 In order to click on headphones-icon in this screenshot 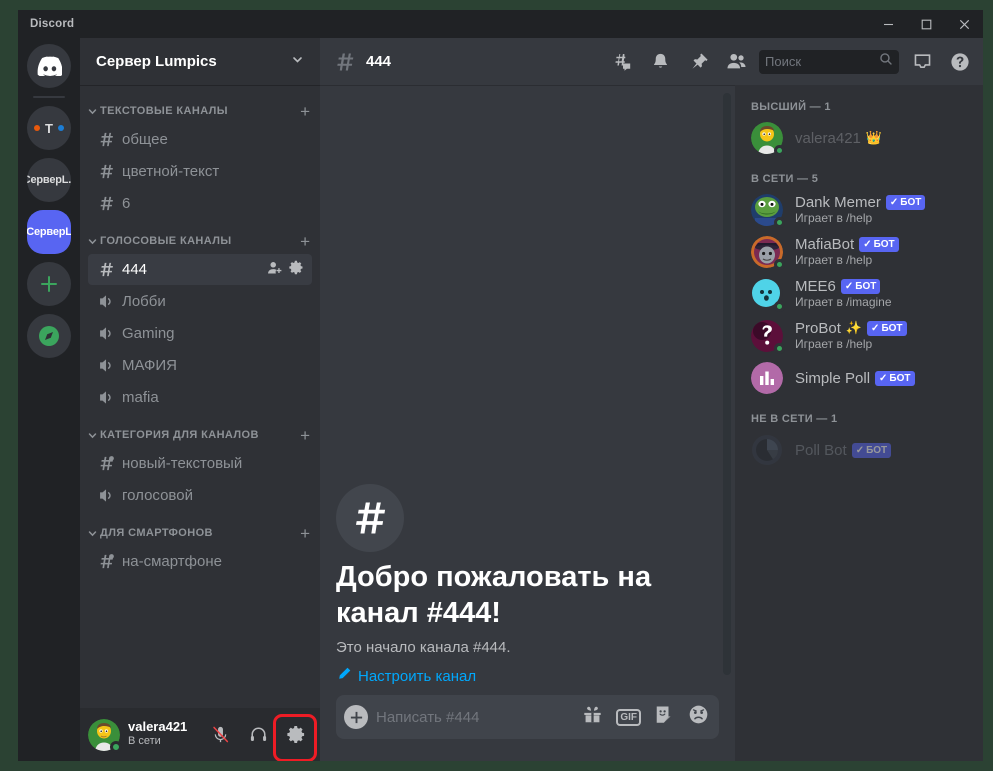, I will do `click(258, 735)`.